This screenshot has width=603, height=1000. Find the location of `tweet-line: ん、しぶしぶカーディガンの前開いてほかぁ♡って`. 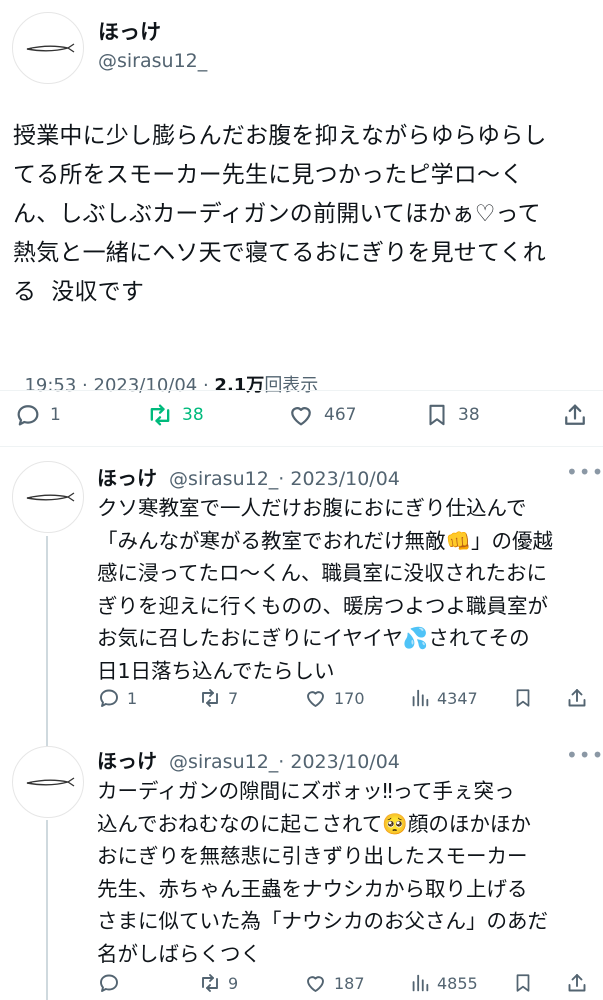

tweet-line: ん、しぶしぶカーディガンの前開いてほかぁ♡って is located at coordinates (277, 214).